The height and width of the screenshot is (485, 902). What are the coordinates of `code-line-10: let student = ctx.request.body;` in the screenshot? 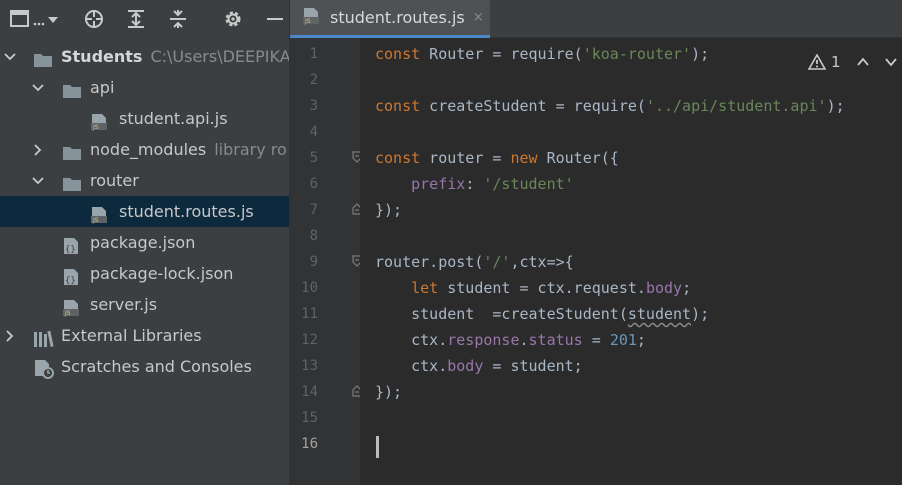 It's located at (551, 288).